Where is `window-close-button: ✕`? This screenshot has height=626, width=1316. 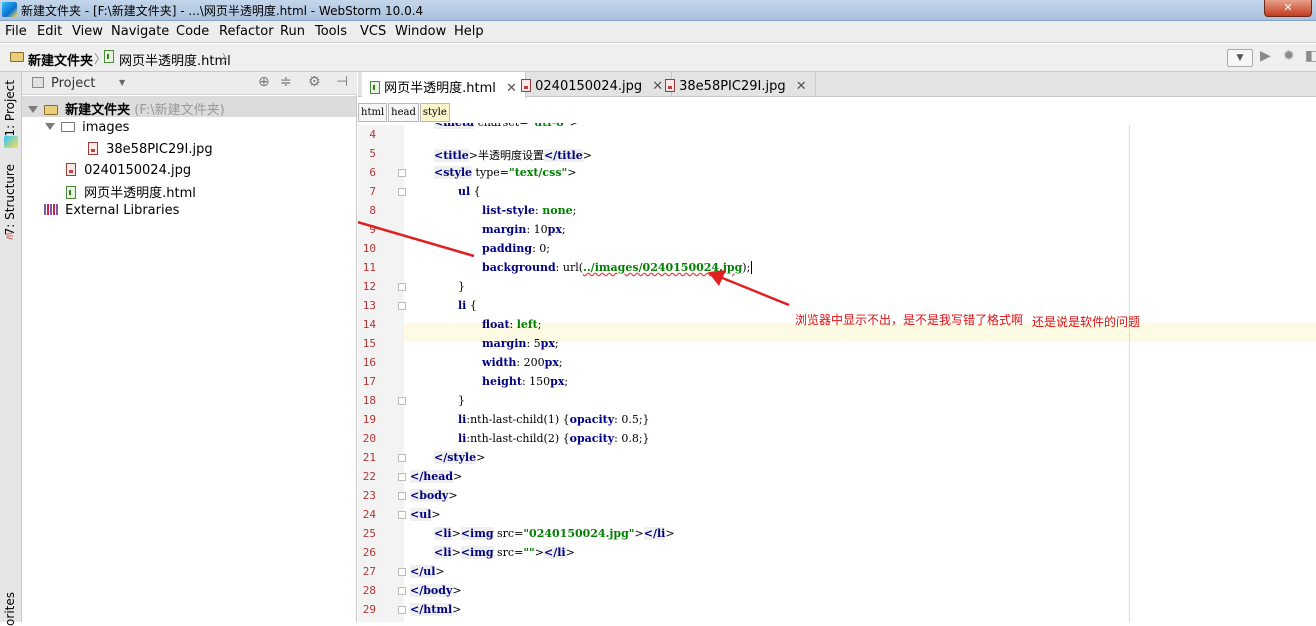
window-close-button: ✕ is located at coordinates (1288, 8).